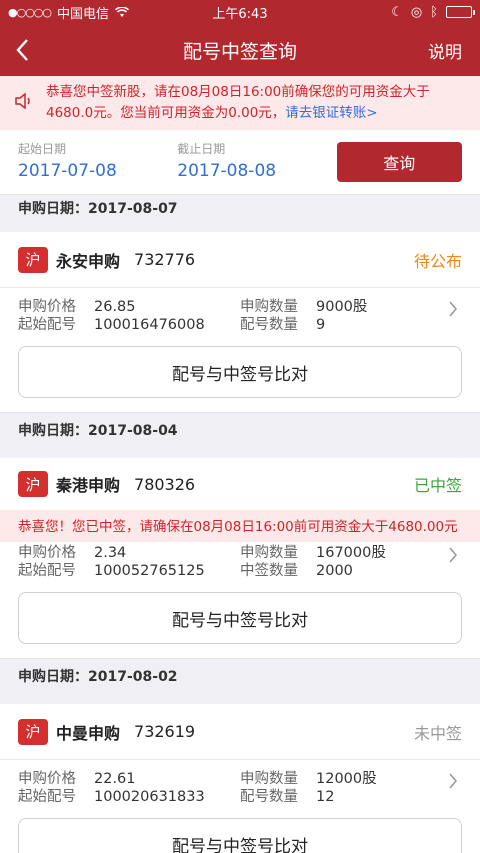 The height and width of the screenshot is (853, 480). Describe the element at coordinates (325, 797) in the screenshot. I see `count-value: 12` at that location.